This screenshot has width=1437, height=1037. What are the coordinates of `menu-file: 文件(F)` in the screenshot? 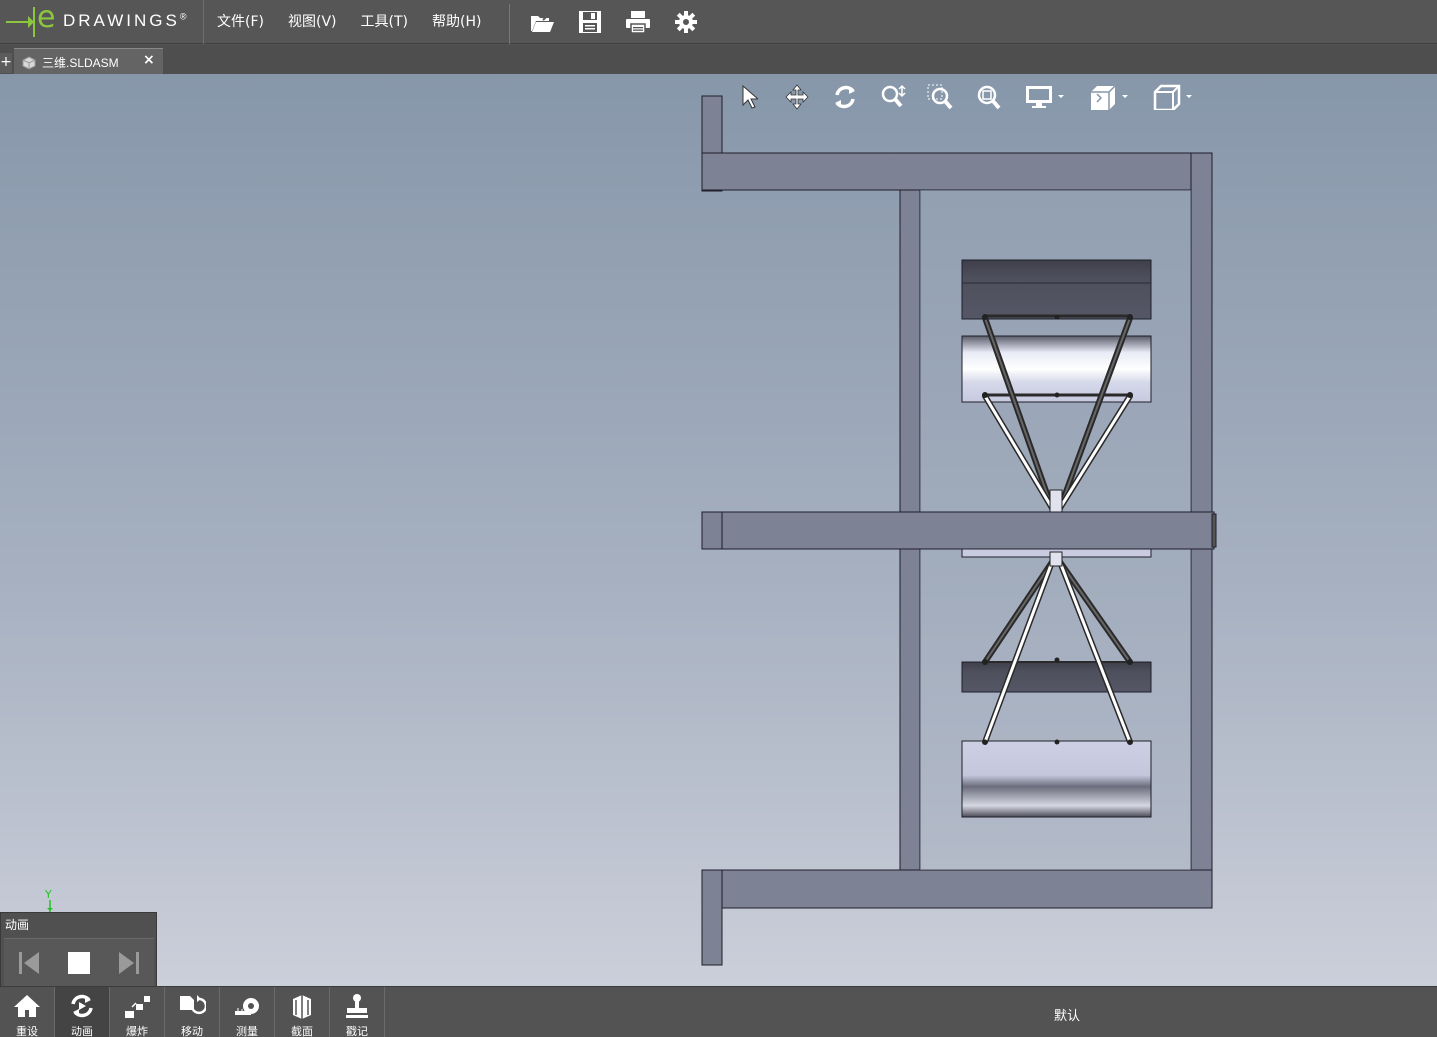 It's located at (240, 22).